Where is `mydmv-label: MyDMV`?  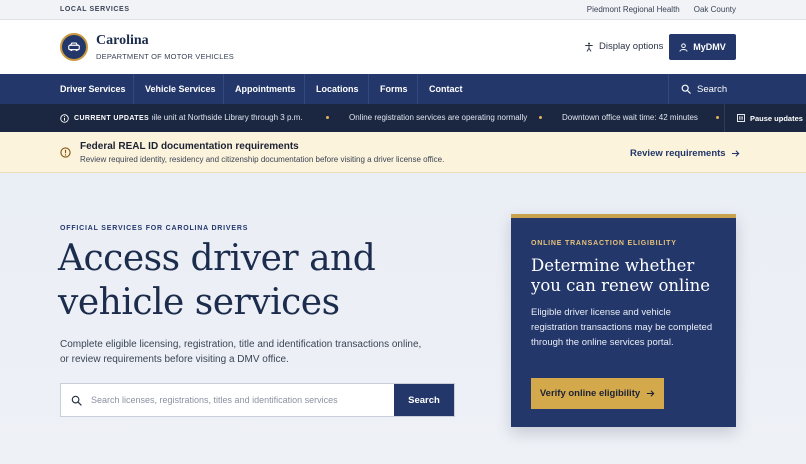
mydmv-label: MyDMV is located at coordinates (709, 47).